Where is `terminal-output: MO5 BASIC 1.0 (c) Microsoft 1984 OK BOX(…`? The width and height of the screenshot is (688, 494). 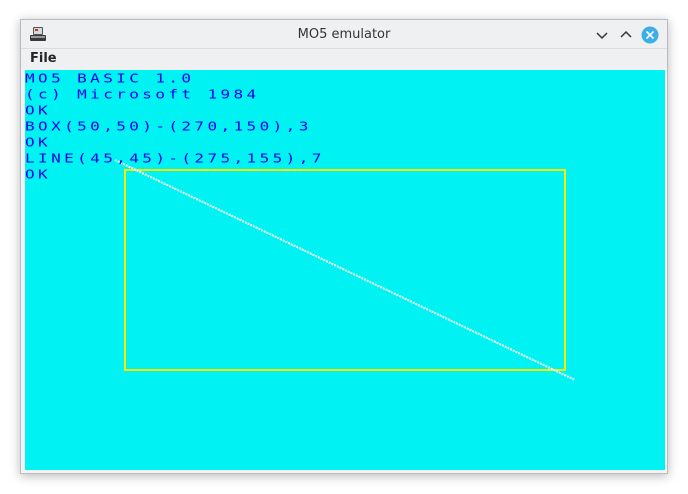 terminal-output: MO5 BASIC 1.0 (c) Microsoft 1984 OK BOX(… is located at coordinates (175, 126).